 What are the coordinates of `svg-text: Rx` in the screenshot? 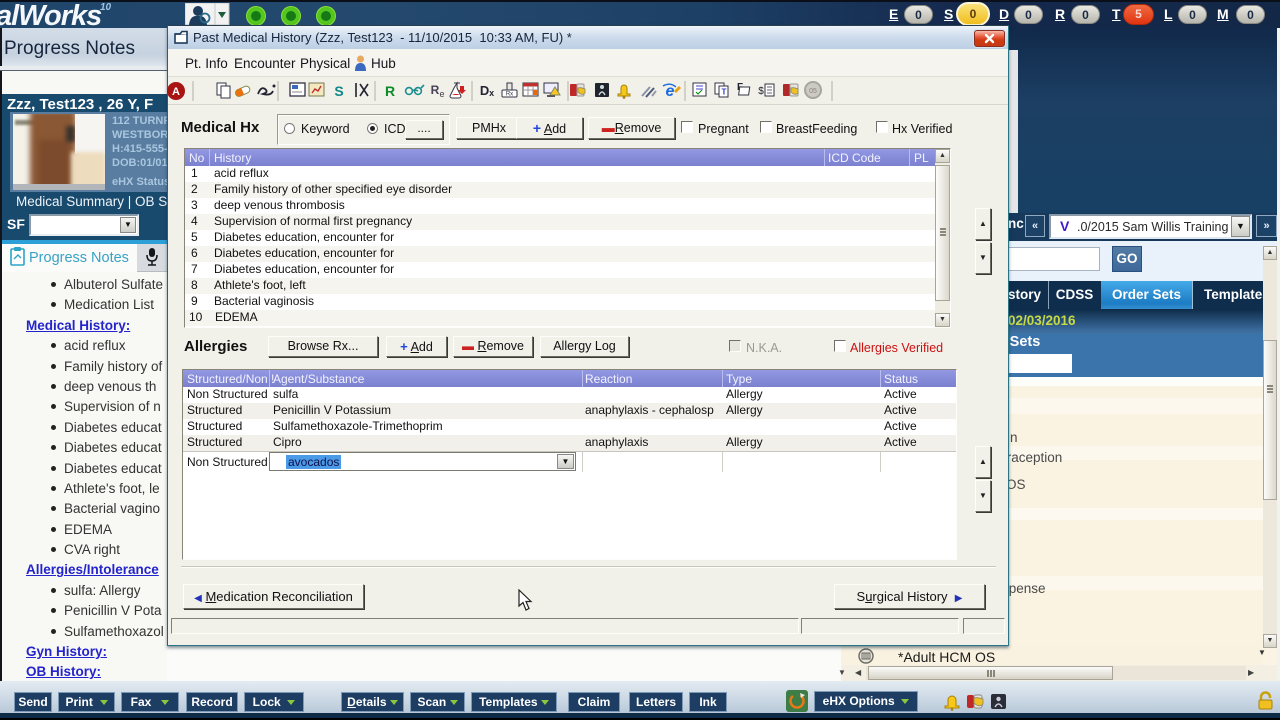 It's located at (509, 95).